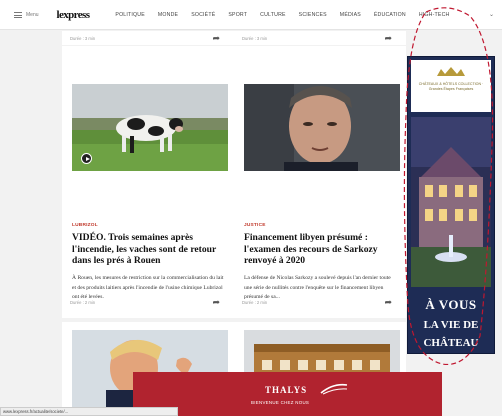 This screenshot has width=502, height=416. Describe the element at coordinates (313, 15) in the screenshot. I see `nav-item-sciences: SCIENCES` at that location.